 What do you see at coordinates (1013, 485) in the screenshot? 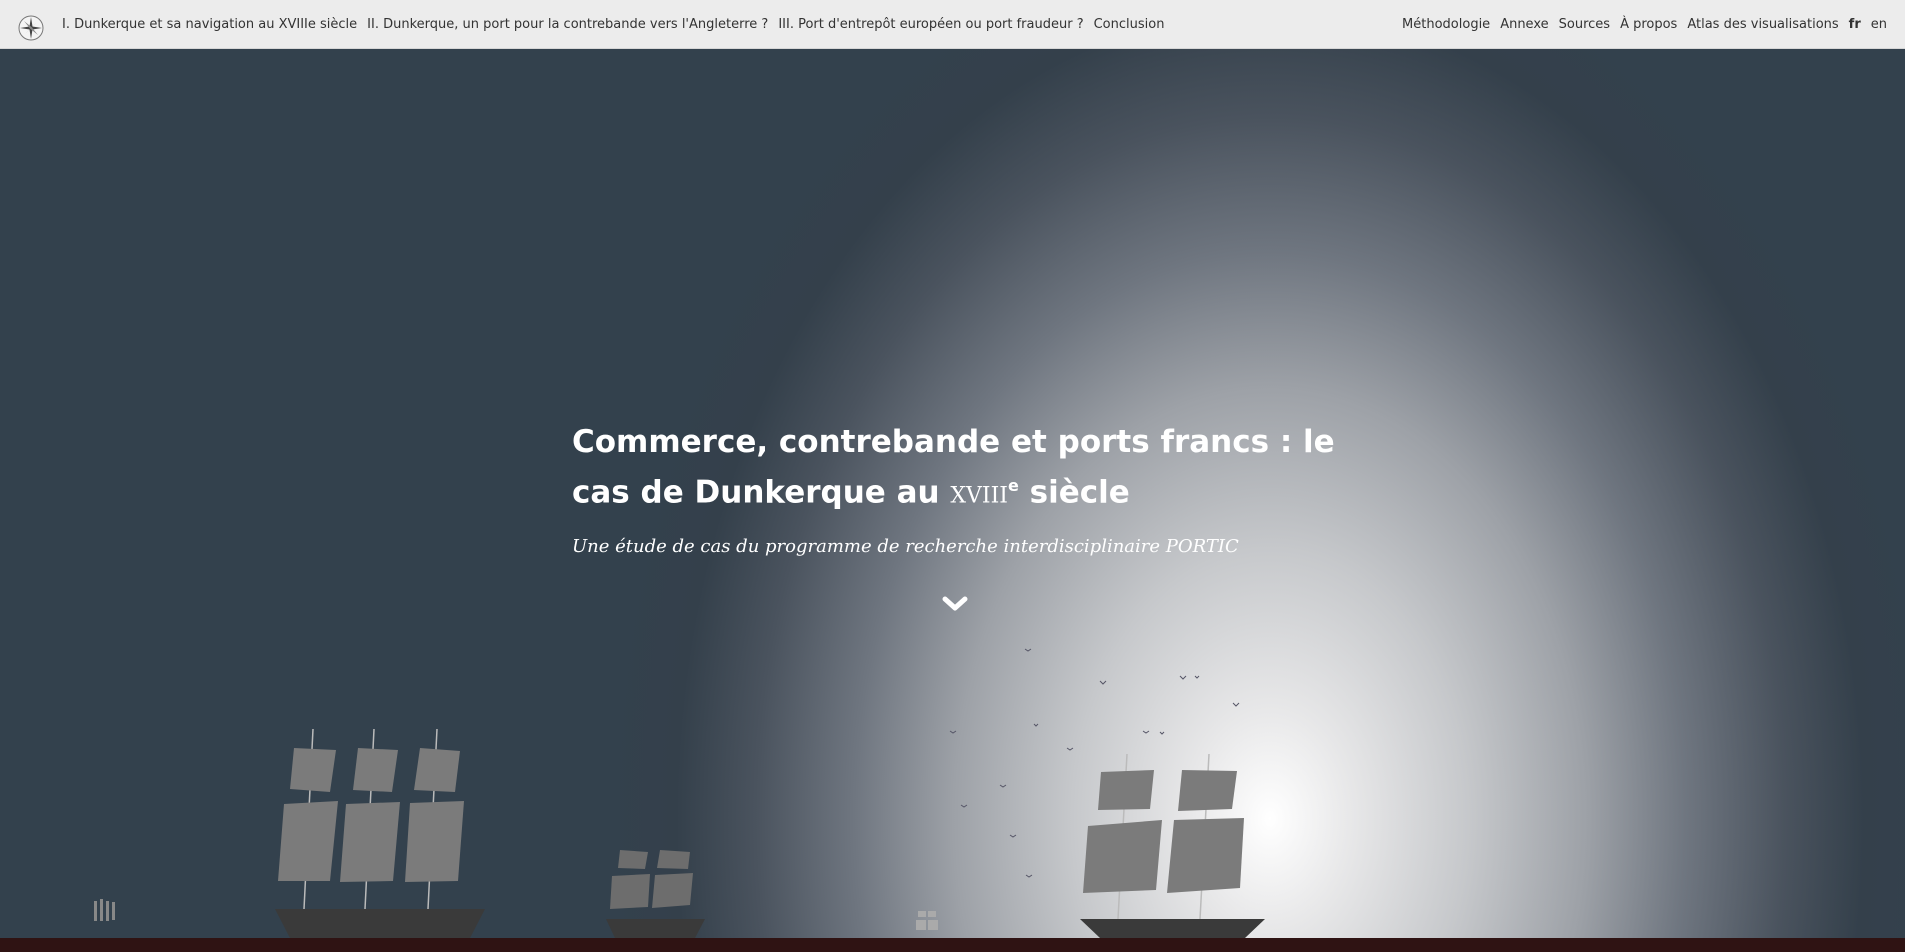
I see `title-century-suffix: e` at bounding box center [1013, 485].